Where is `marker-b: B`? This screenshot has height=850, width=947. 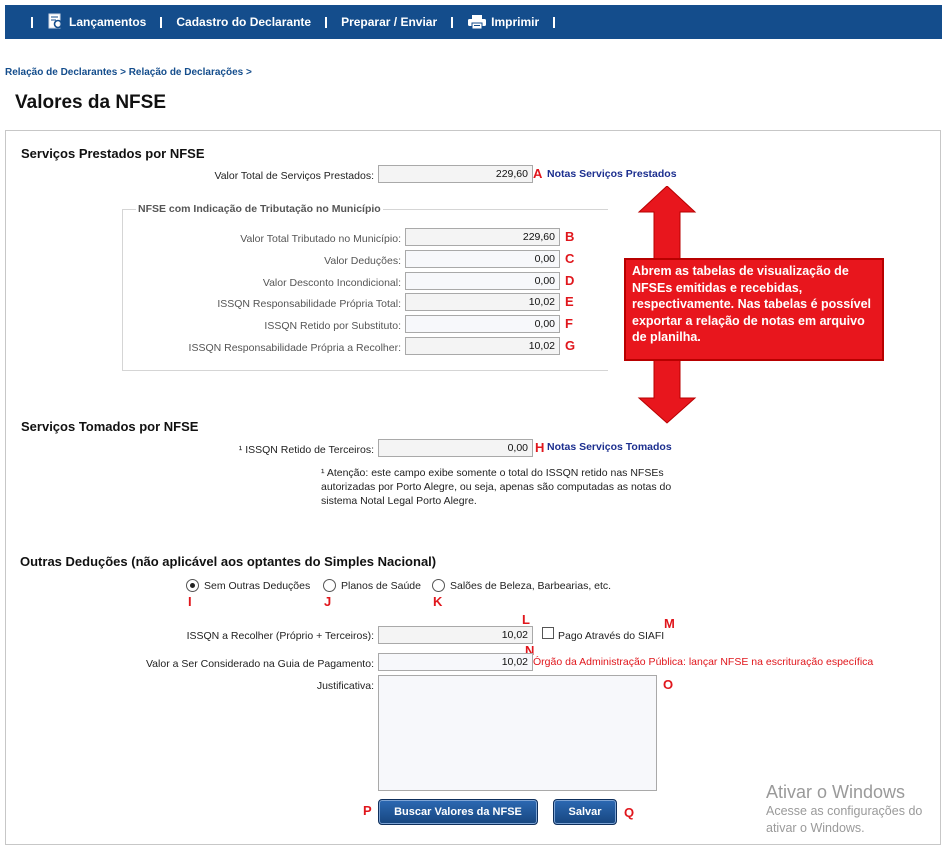 marker-b: B is located at coordinates (570, 236).